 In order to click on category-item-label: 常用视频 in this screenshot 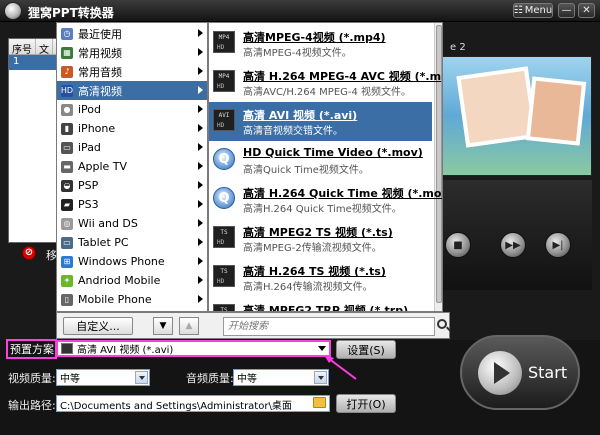, I will do `click(100, 53)`.